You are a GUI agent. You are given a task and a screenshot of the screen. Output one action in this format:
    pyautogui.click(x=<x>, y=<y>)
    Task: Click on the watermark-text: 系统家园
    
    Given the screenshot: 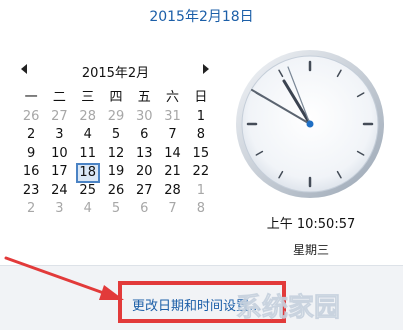 What is the action you would take?
    pyautogui.click(x=288, y=307)
    